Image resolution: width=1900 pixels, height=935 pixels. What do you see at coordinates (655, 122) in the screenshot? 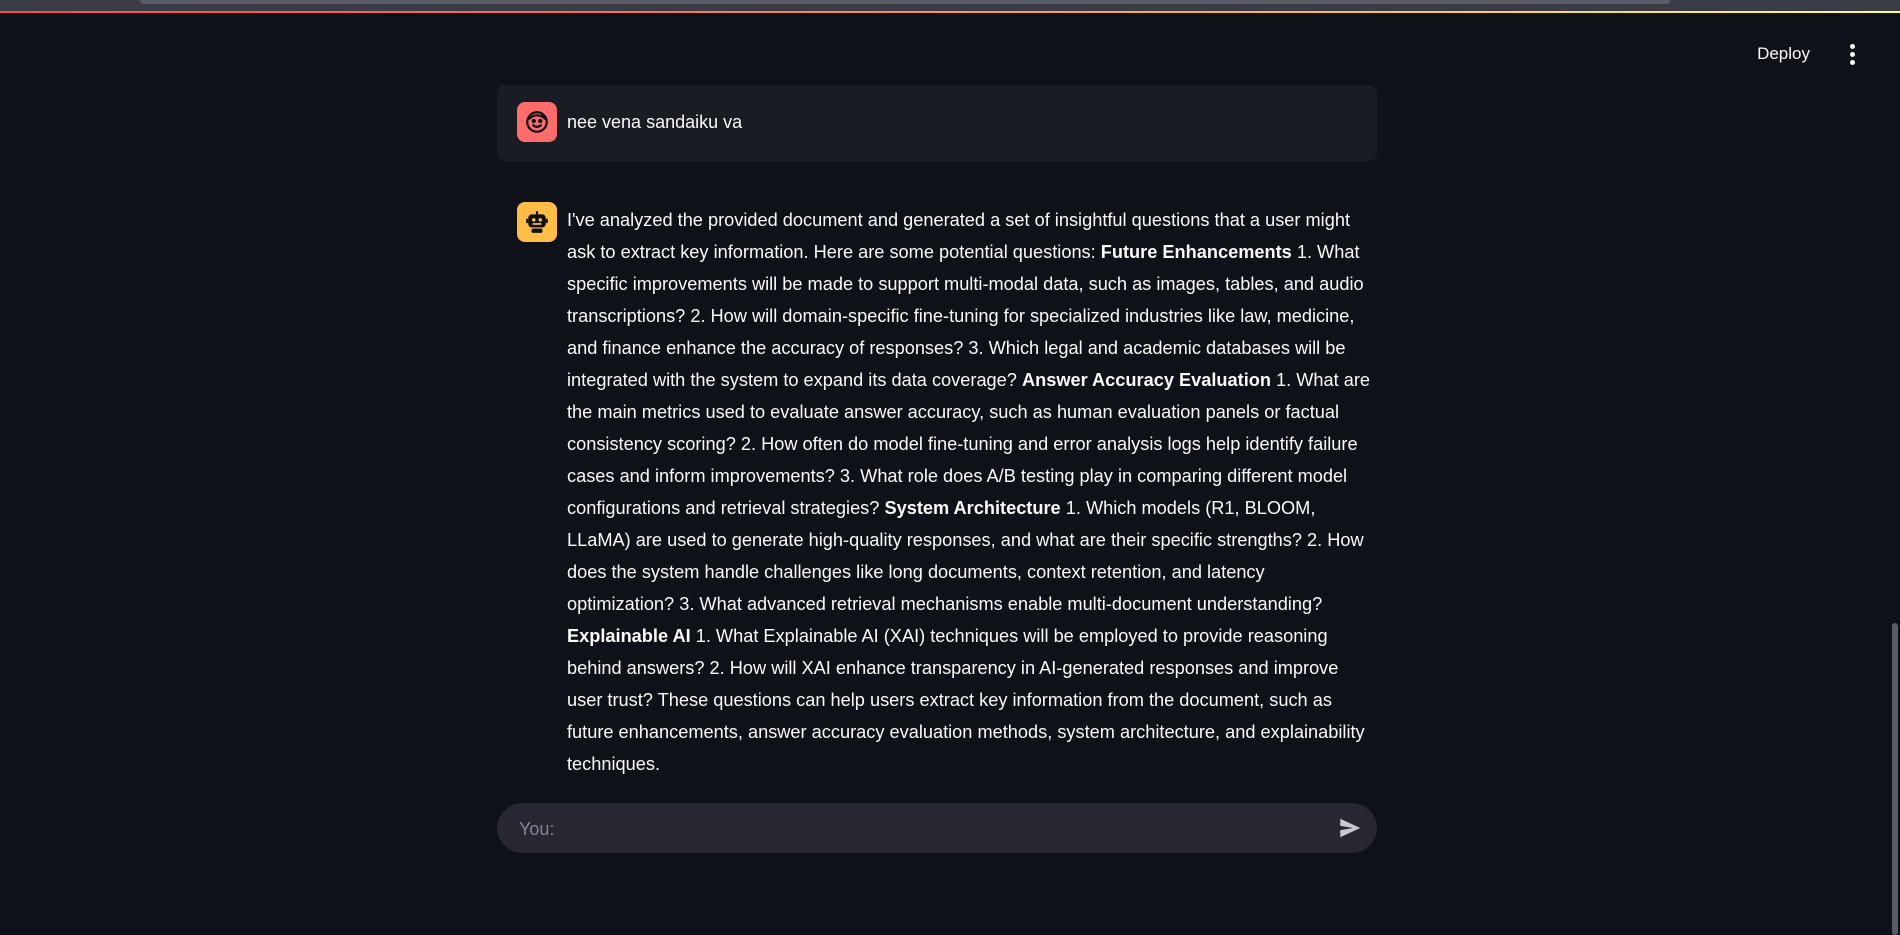
I see `user-message-text: nee vena sandaiku va` at bounding box center [655, 122].